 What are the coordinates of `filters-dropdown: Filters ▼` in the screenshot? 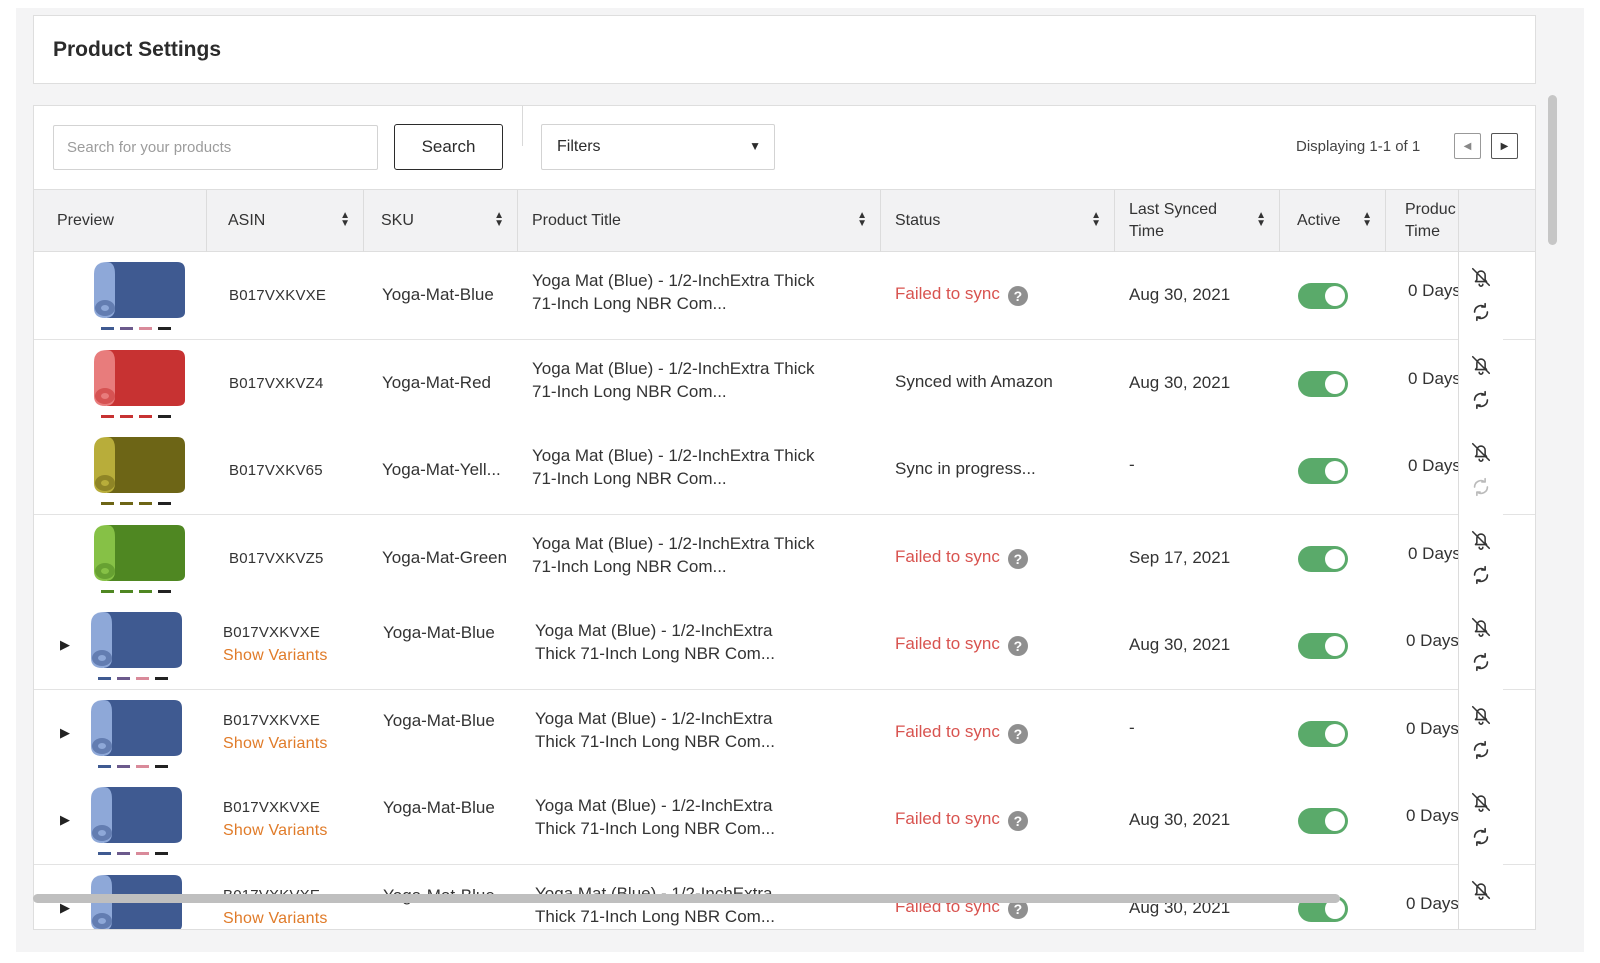 It's located at (658, 147).